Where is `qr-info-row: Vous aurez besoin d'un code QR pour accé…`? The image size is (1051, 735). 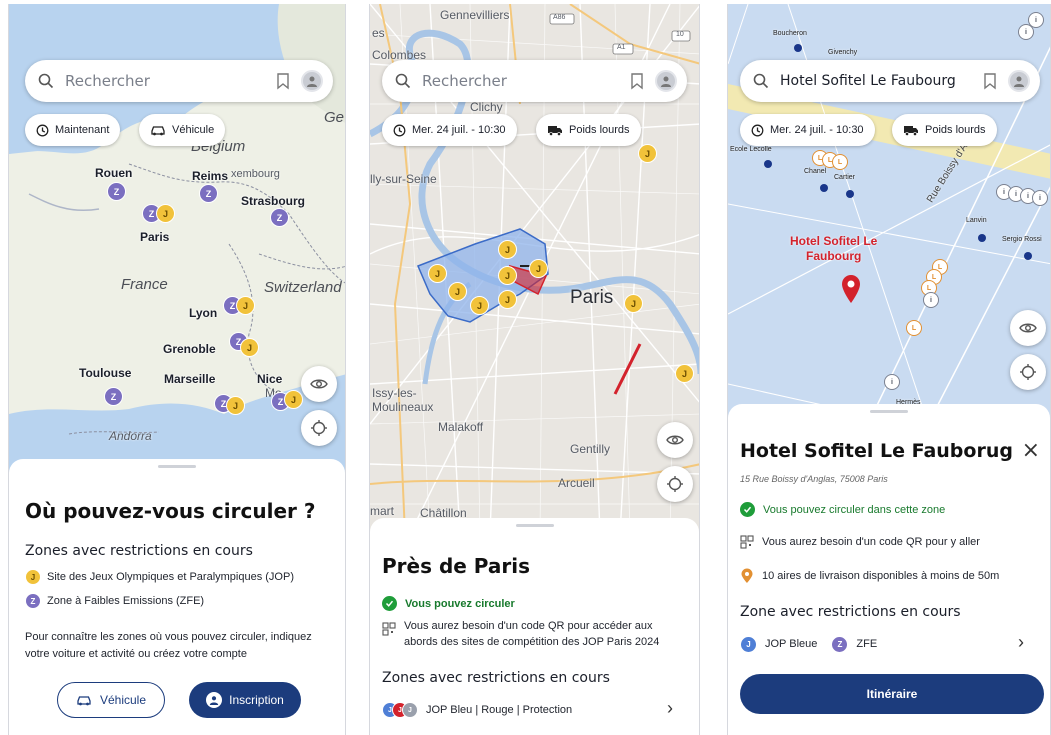 qr-info-row: Vous aurez besoin d'un code QR pour accé… is located at coordinates (535, 634).